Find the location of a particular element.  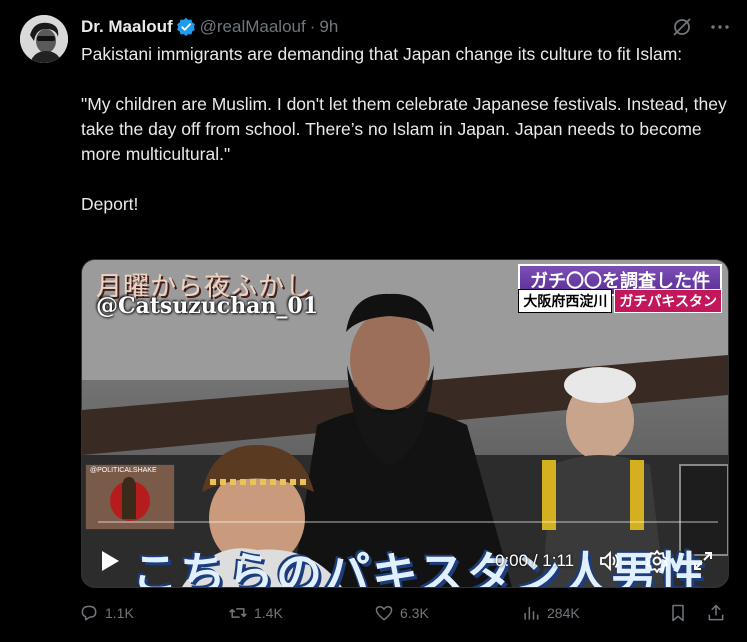

location-tag: 大阪府西淀川 is located at coordinates (565, 301).